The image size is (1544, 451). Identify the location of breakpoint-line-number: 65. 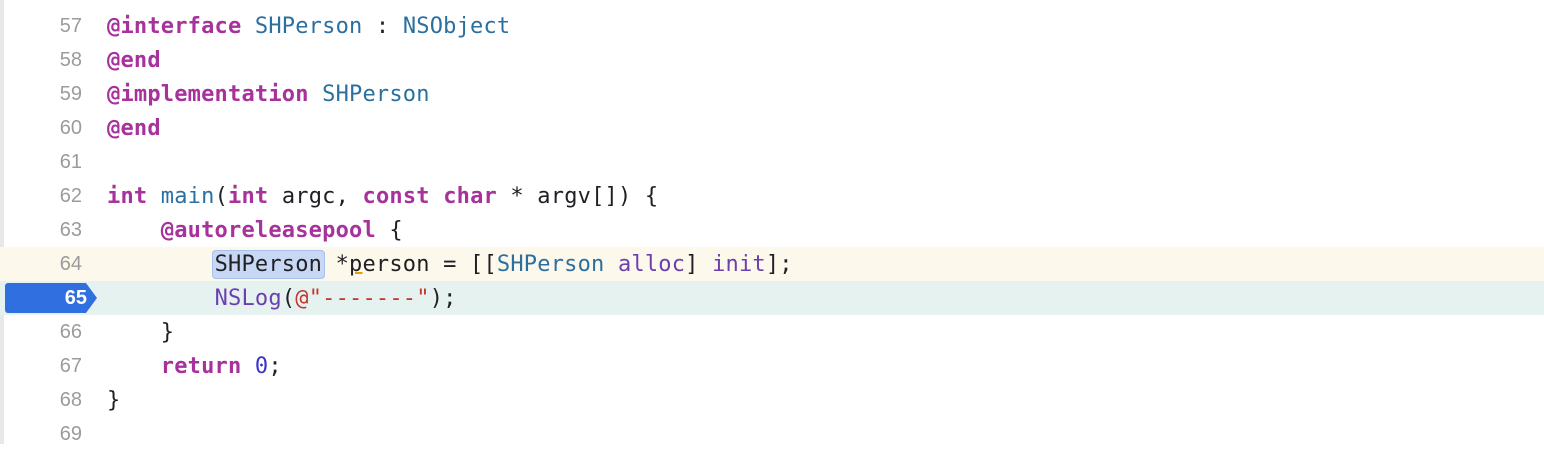
(75, 298).